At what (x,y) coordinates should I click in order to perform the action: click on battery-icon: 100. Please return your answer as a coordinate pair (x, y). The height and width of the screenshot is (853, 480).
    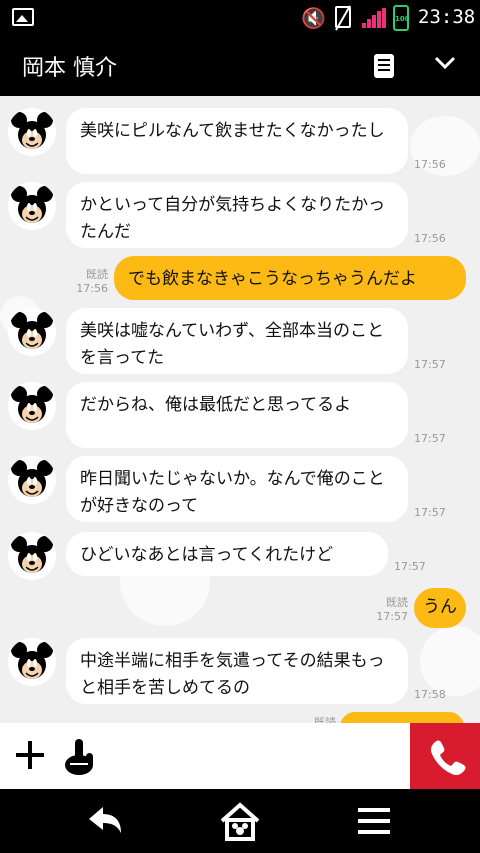
    Looking at the image, I should click on (401, 18).